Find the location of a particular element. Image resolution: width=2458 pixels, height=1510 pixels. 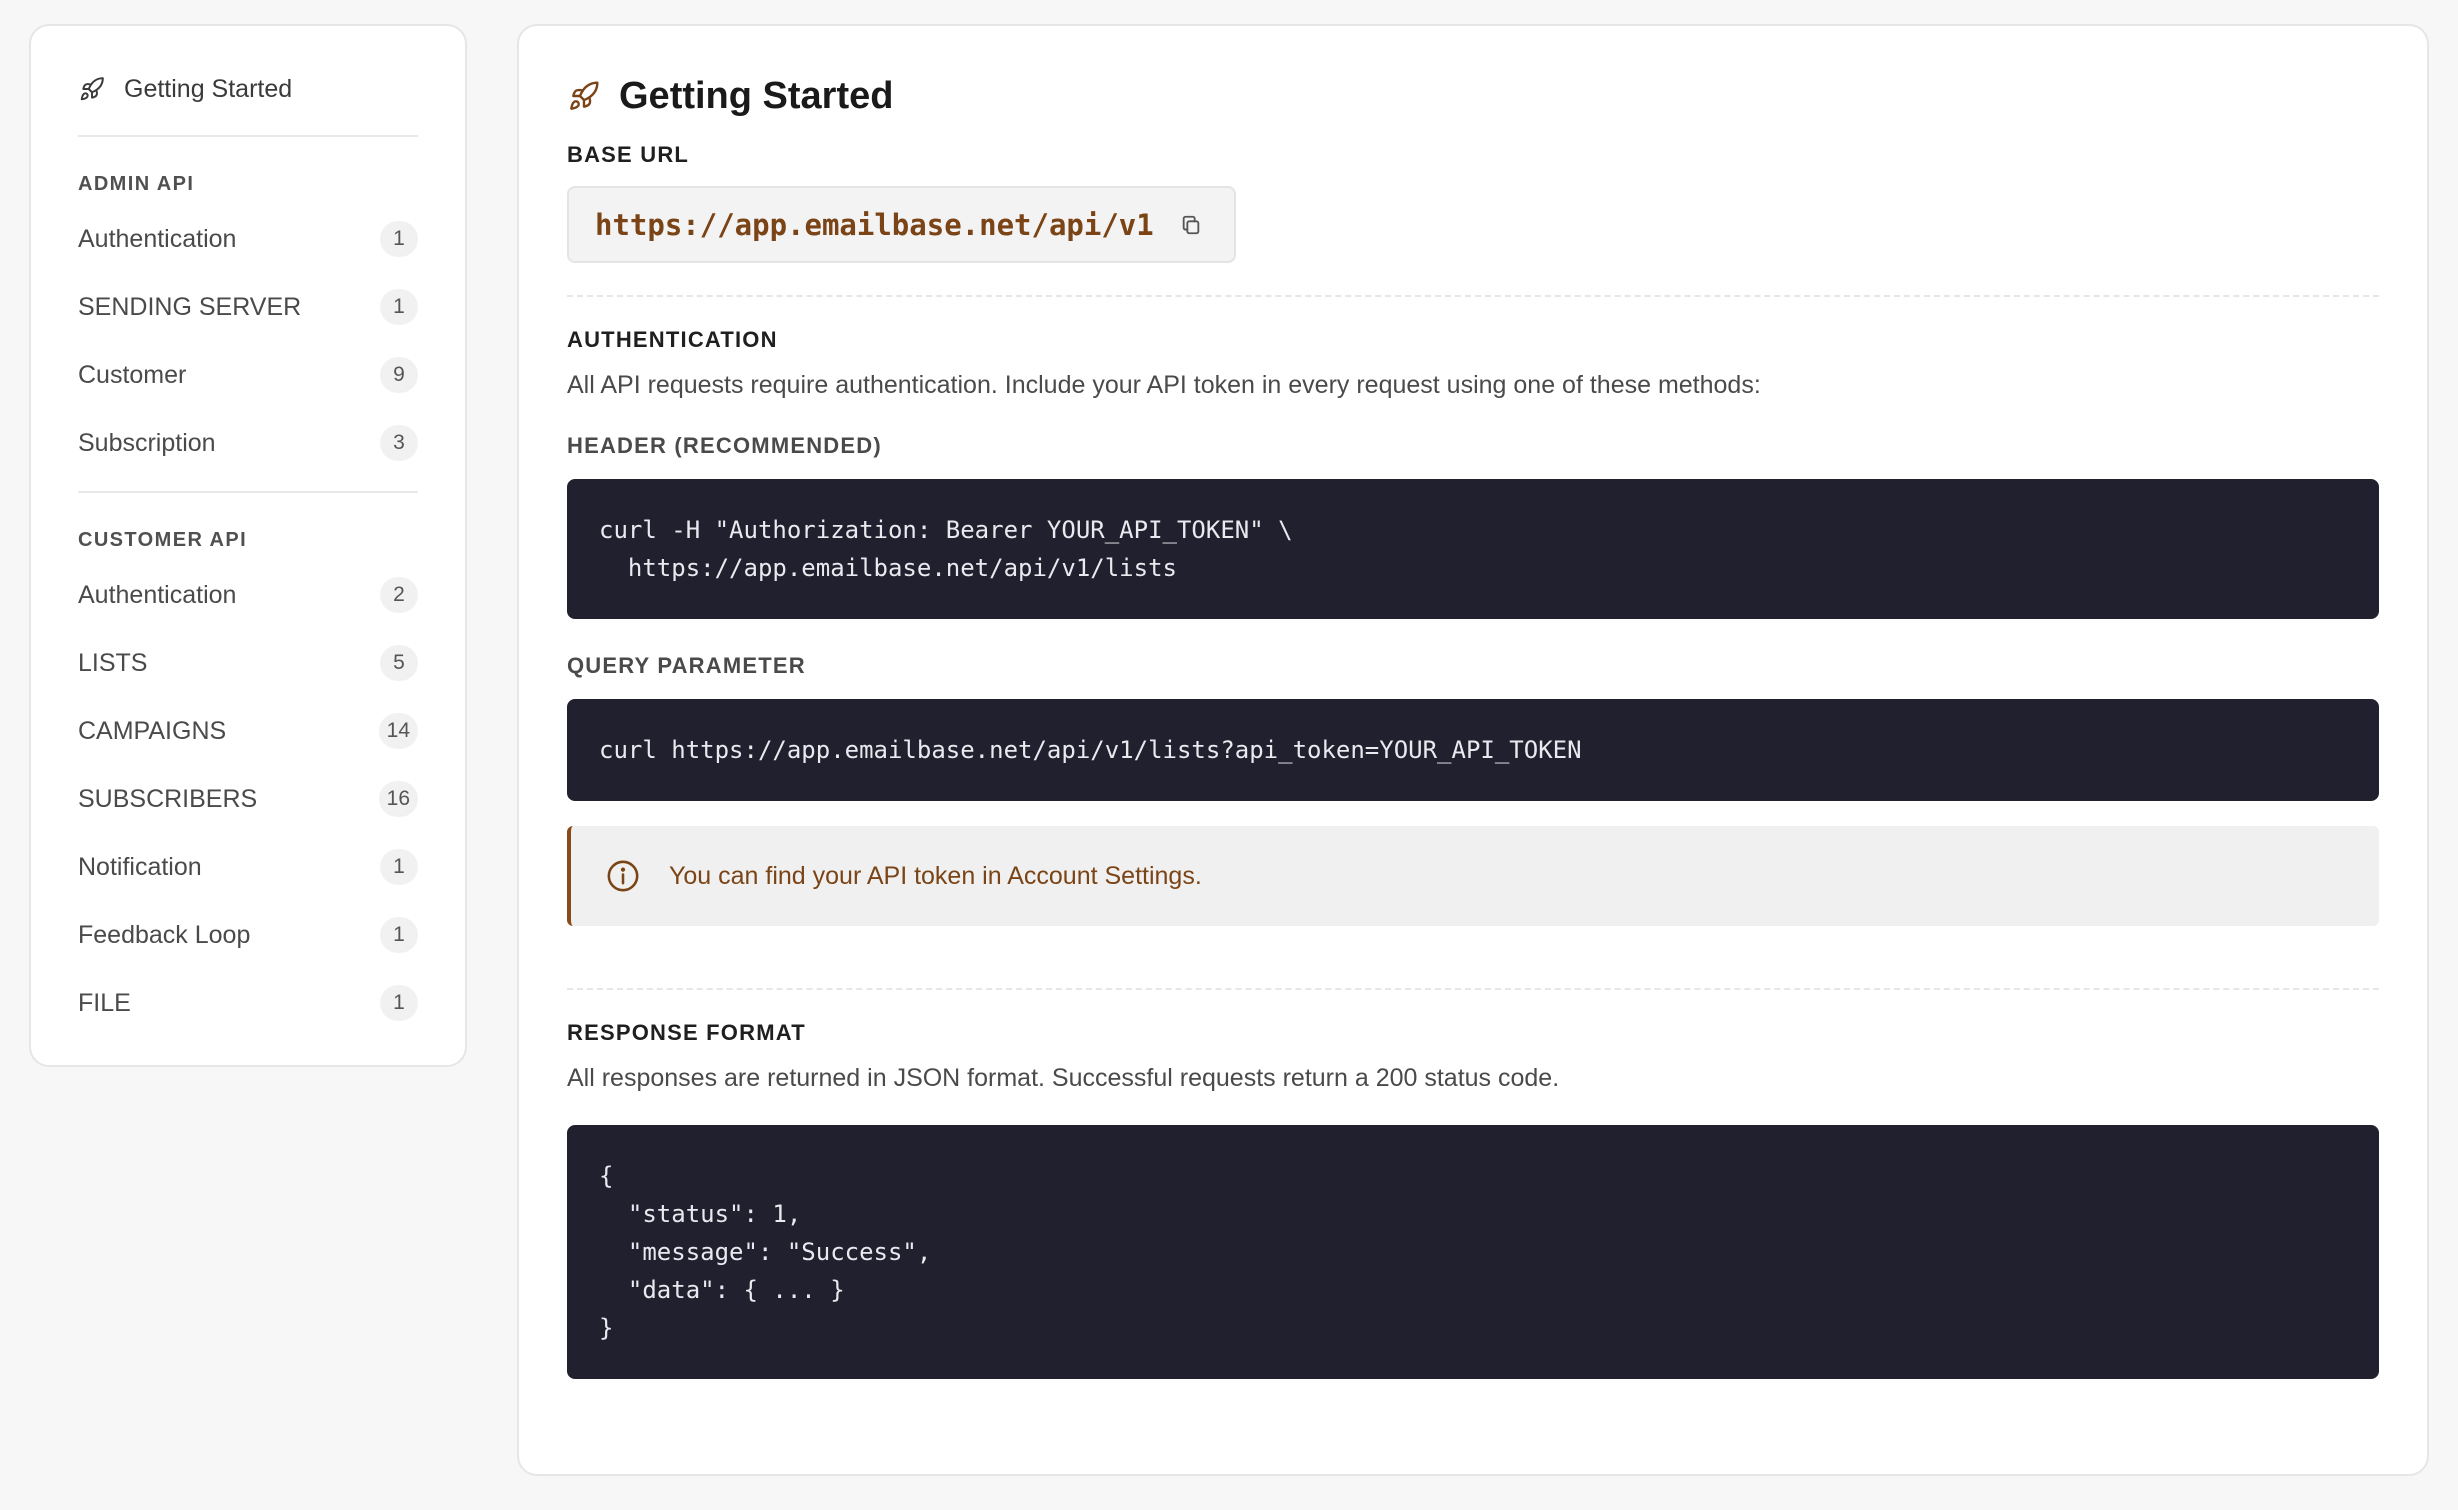

header-method-label: HEADER (RECOMMENDED) is located at coordinates (724, 445).